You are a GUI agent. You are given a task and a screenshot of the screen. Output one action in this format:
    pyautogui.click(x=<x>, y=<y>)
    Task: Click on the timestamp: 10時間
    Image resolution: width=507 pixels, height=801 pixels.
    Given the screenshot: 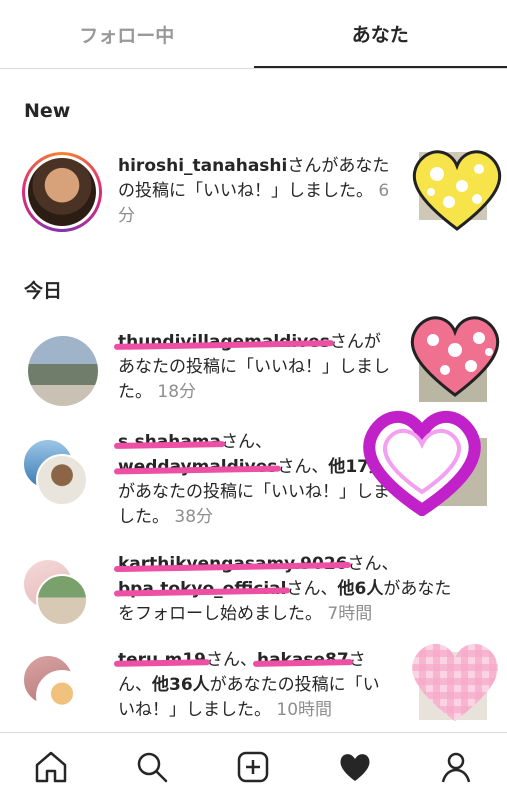 What is the action you would take?
    pyautogui.click(x=304, y=710)
    